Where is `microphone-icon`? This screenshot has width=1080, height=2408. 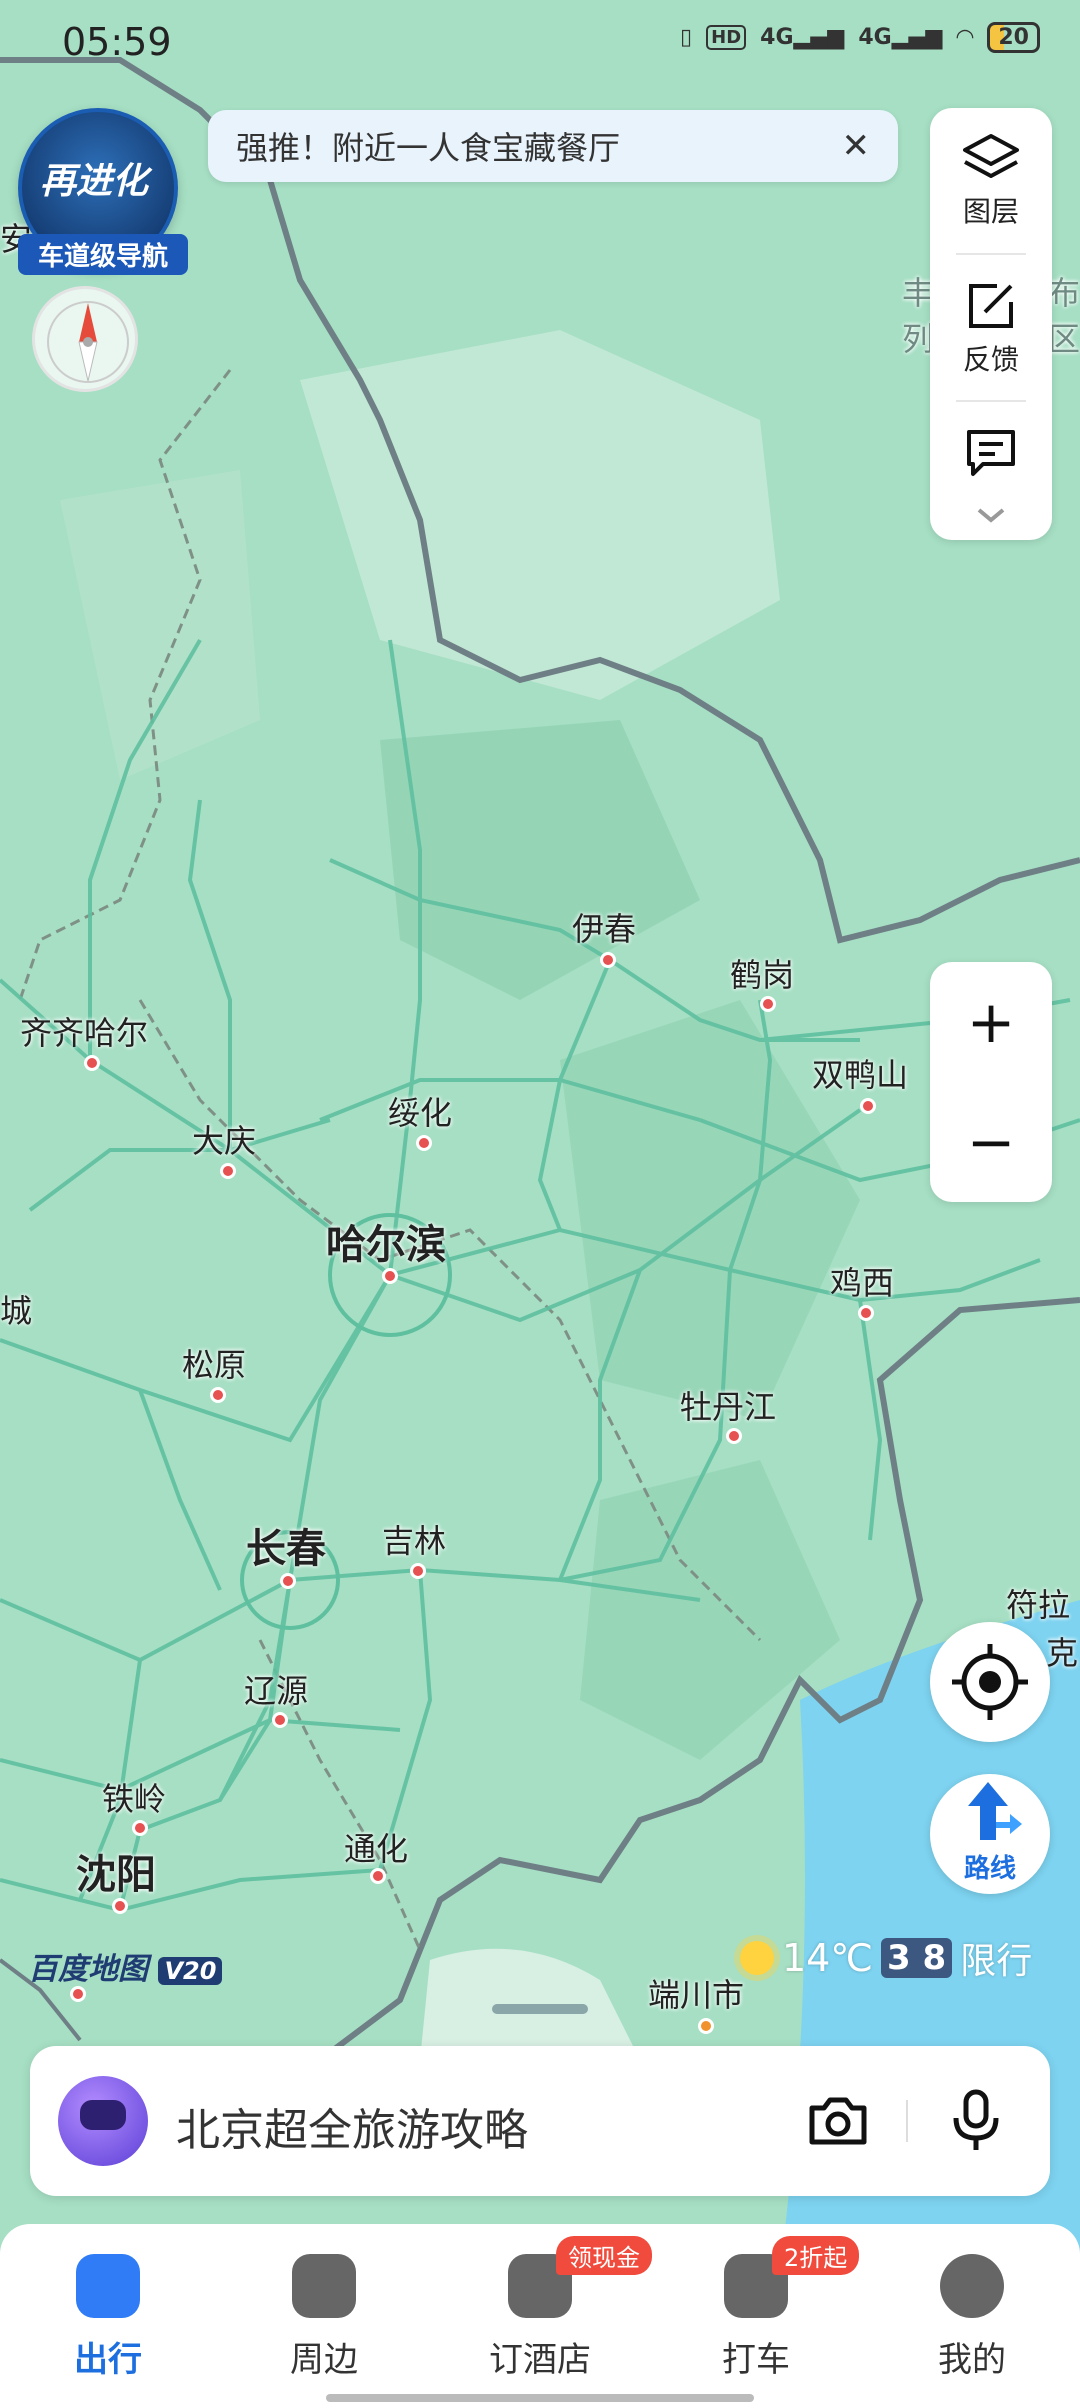
microphone-icon is located at coordinates (976, 2121).